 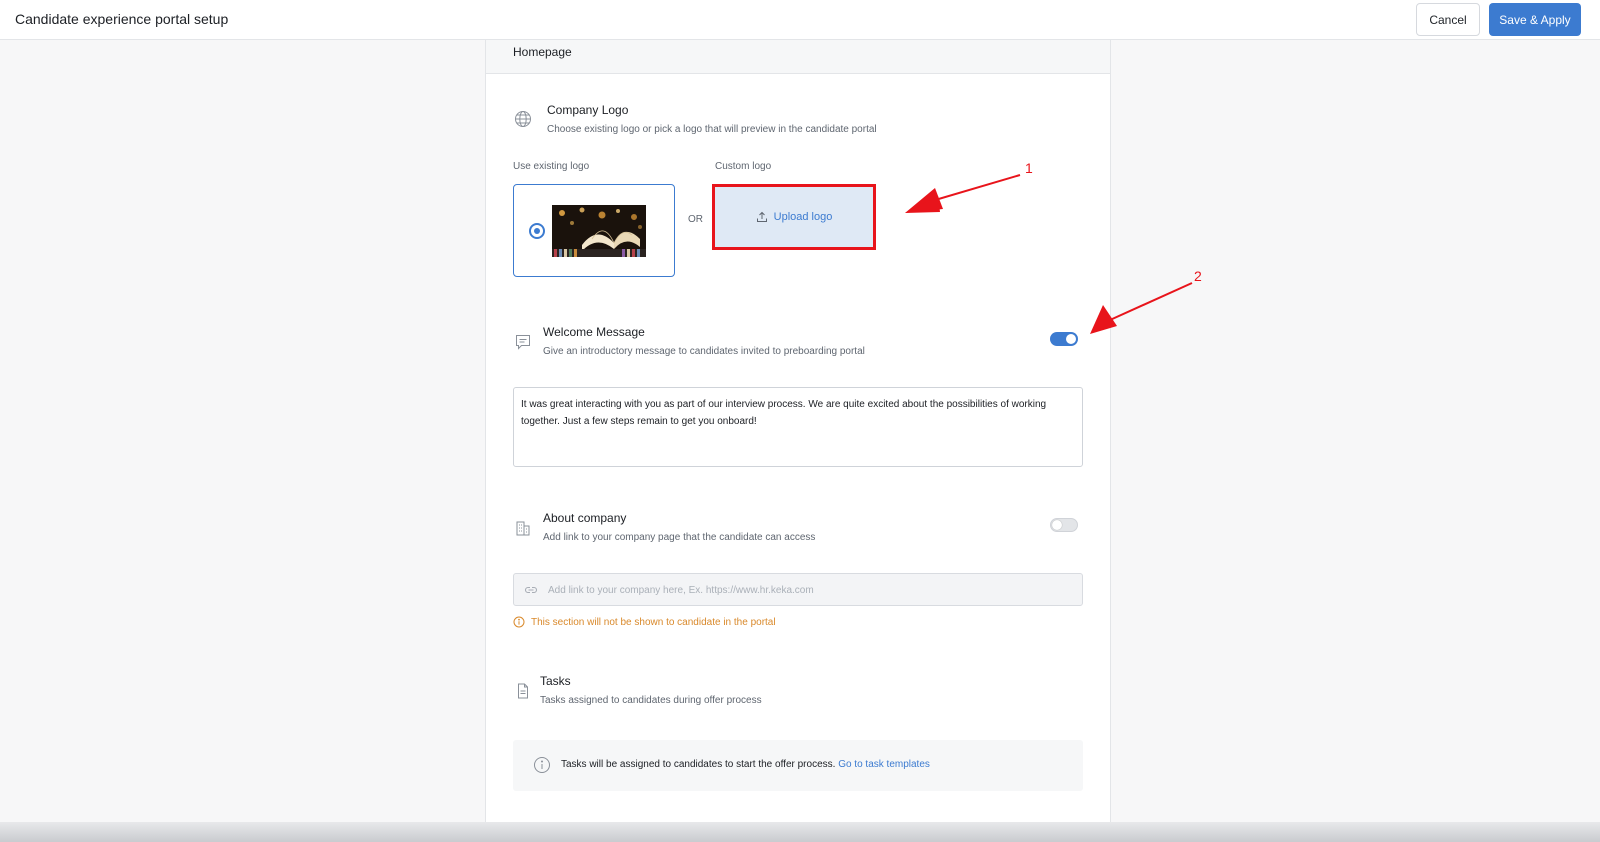 I want to click on existing-logo-image, so click(x=599, y=231).